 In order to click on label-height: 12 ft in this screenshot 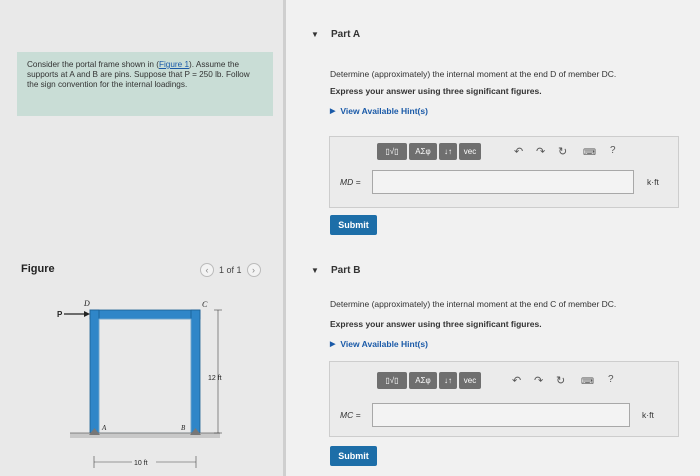, I will do `click(215, 378)`.